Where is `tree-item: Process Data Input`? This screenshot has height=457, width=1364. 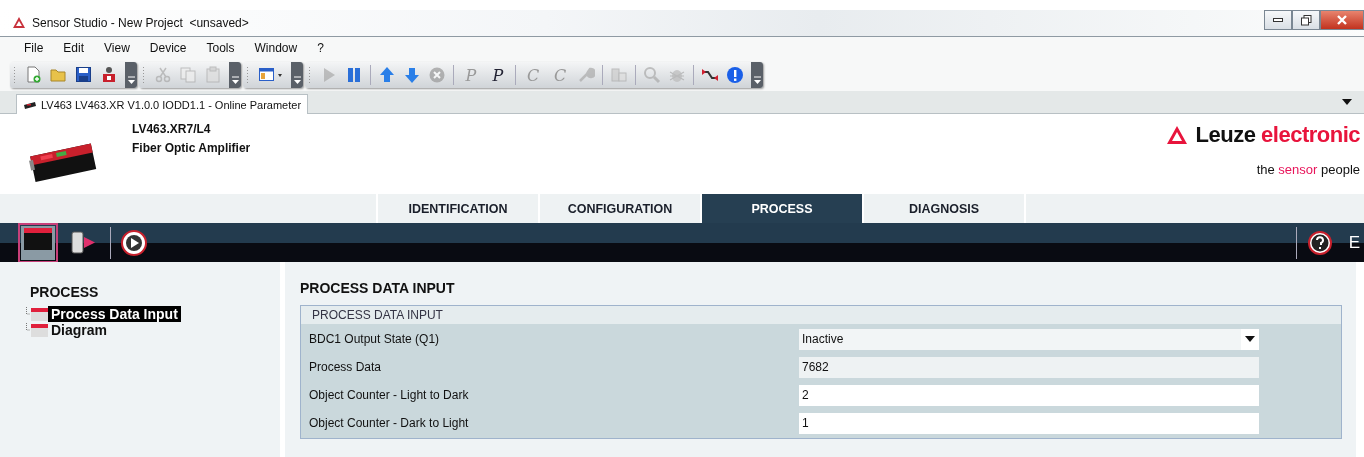
tree-item: Process Data Input is located at coordinates (114, 314).